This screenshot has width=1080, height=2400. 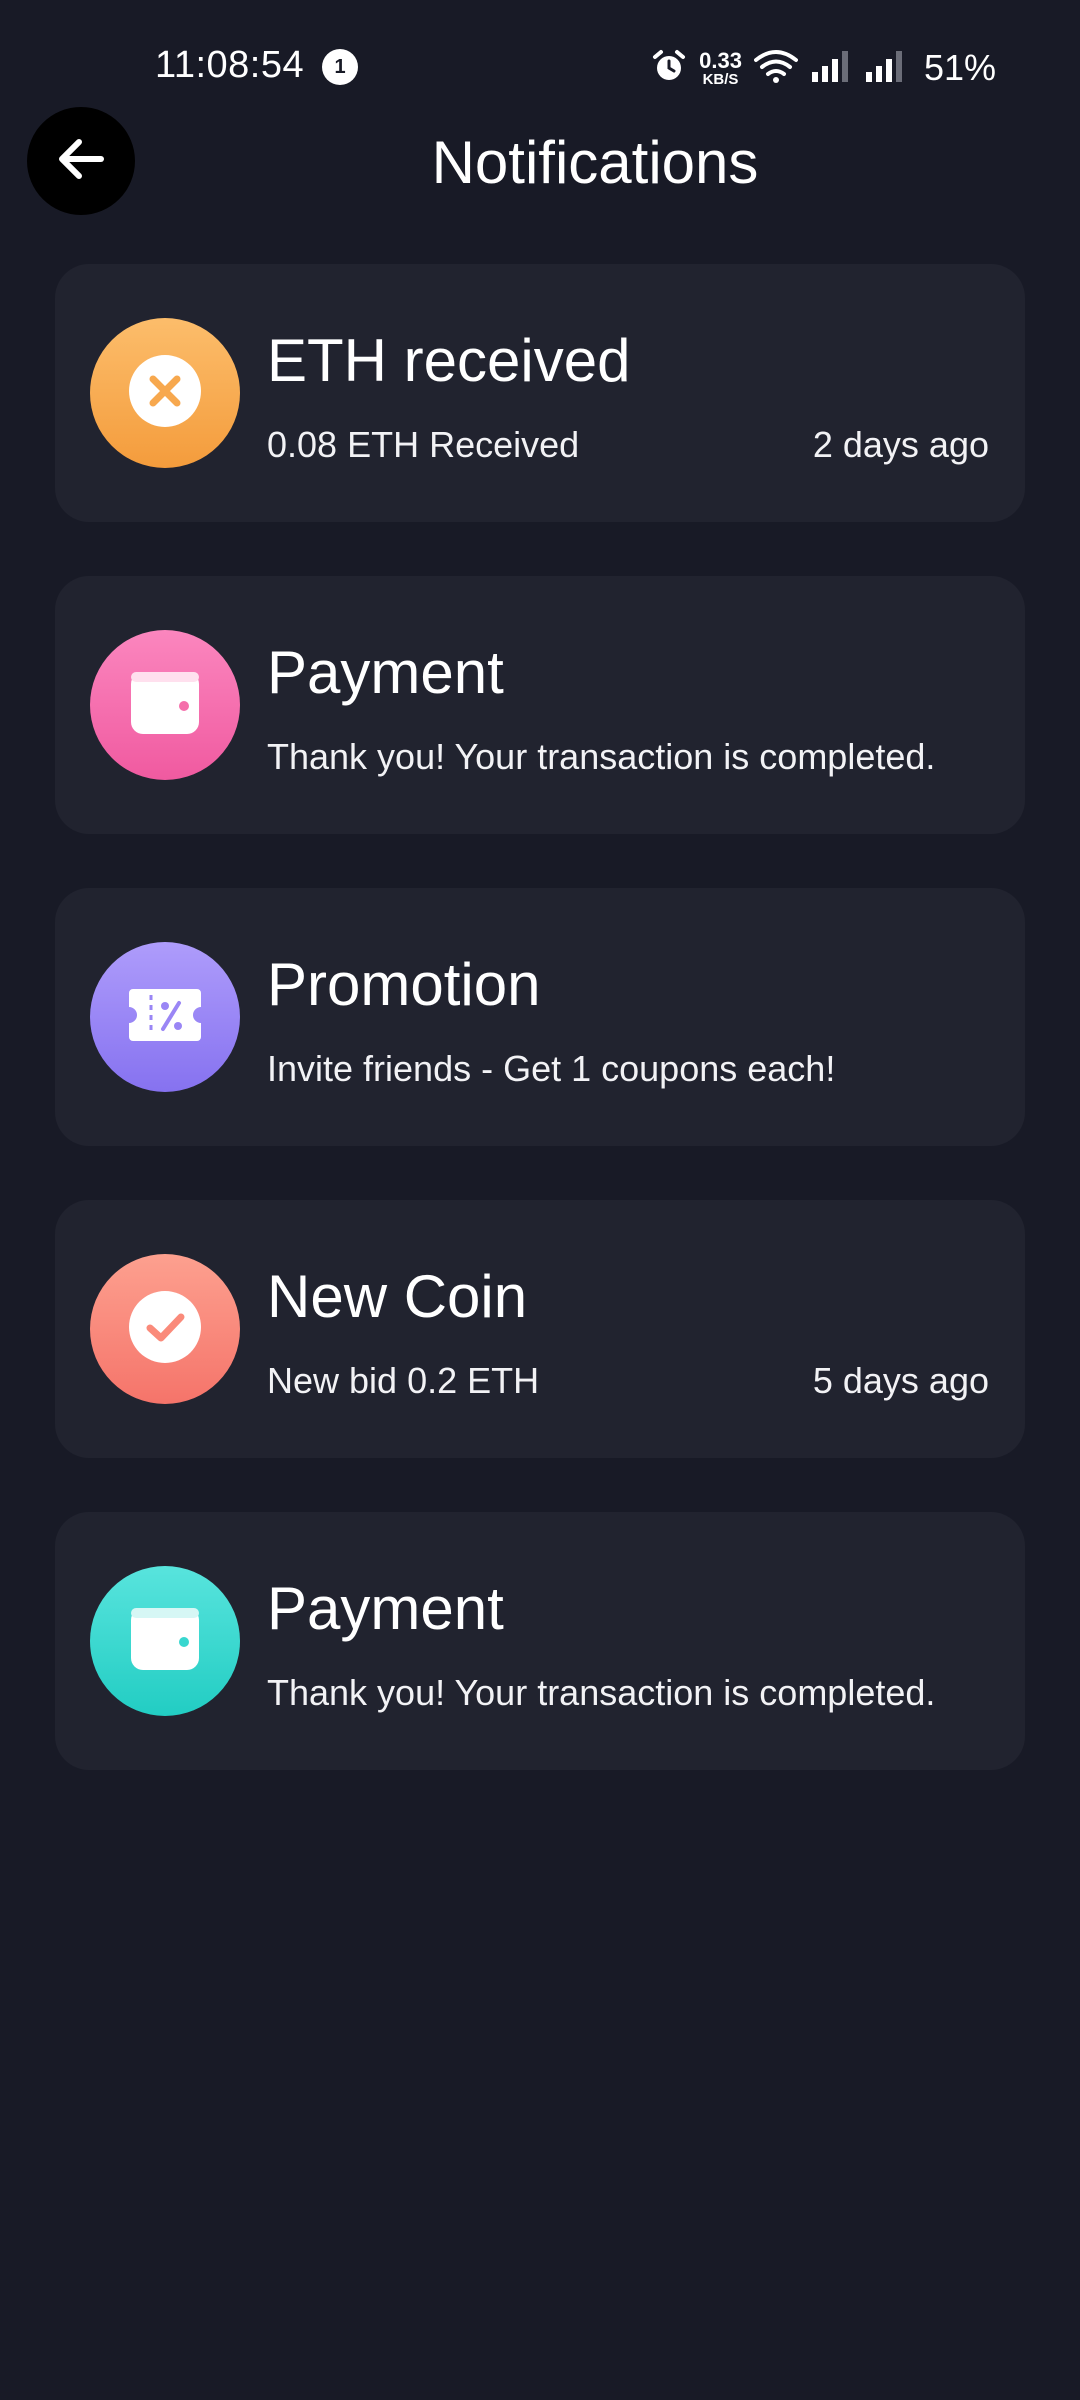 What do you see at coordinates (449, 360) in the screenshot?
I see `notification-title: ETH received` at bounding box center [449, 360].